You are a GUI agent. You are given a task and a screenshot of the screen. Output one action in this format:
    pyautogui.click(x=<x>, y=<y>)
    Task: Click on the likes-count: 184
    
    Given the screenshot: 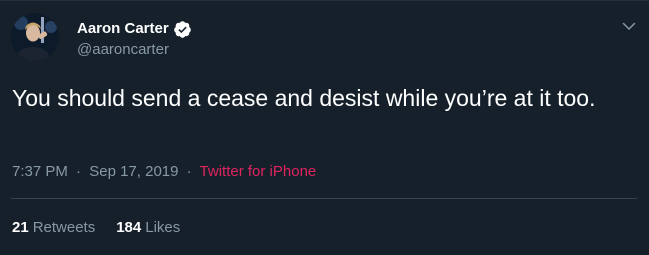 What is the action you would take?
    pyautogui.click(x=129, y=227)
    